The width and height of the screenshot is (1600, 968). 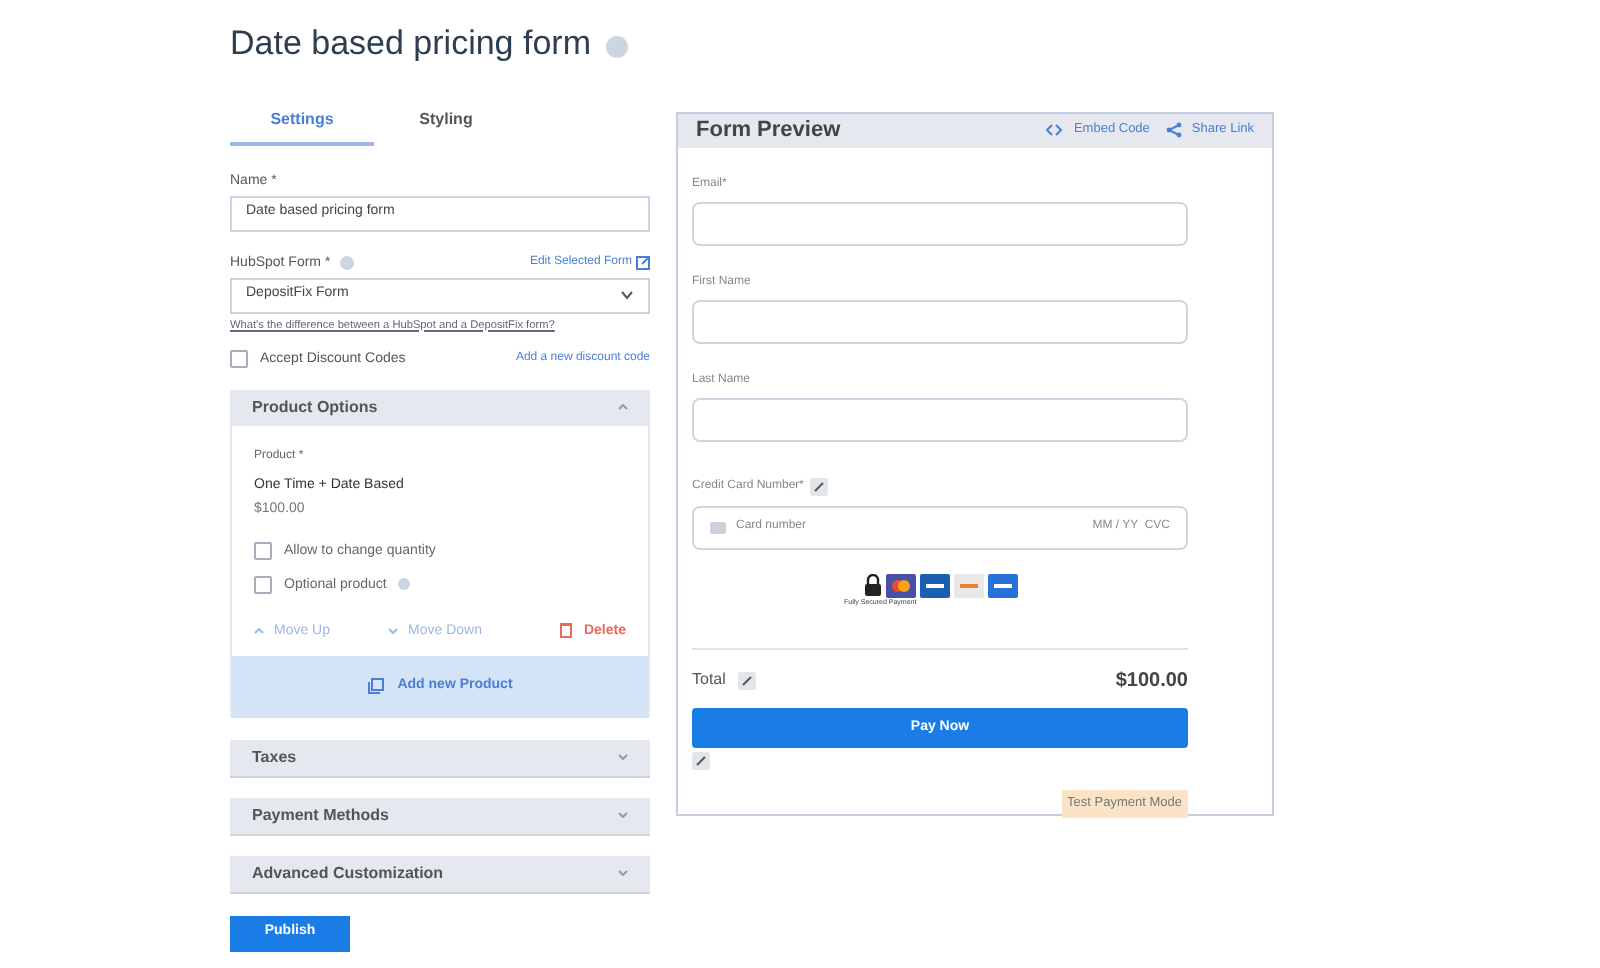 What do you see at coordinates (709, 680) in the screenshot?
I see `total-label: Total` at bounding box center [709, 680].